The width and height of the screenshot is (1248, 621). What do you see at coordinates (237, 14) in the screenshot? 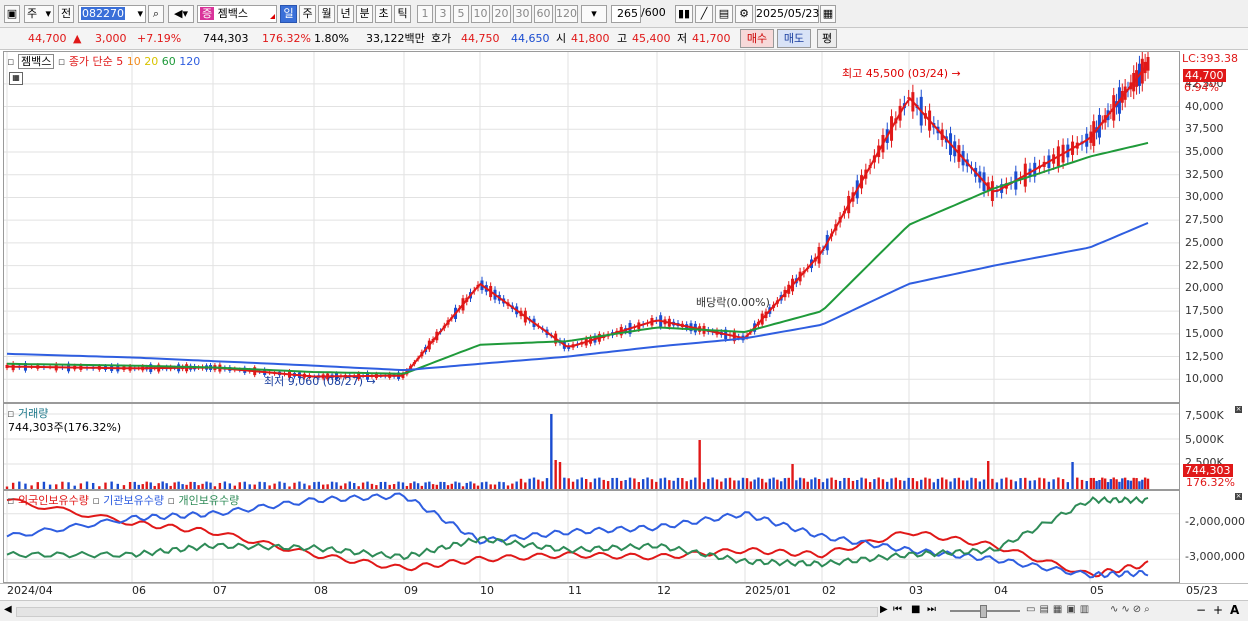
I see `stock-name-field: 증 젬백스` at bounding box center [237, 14].